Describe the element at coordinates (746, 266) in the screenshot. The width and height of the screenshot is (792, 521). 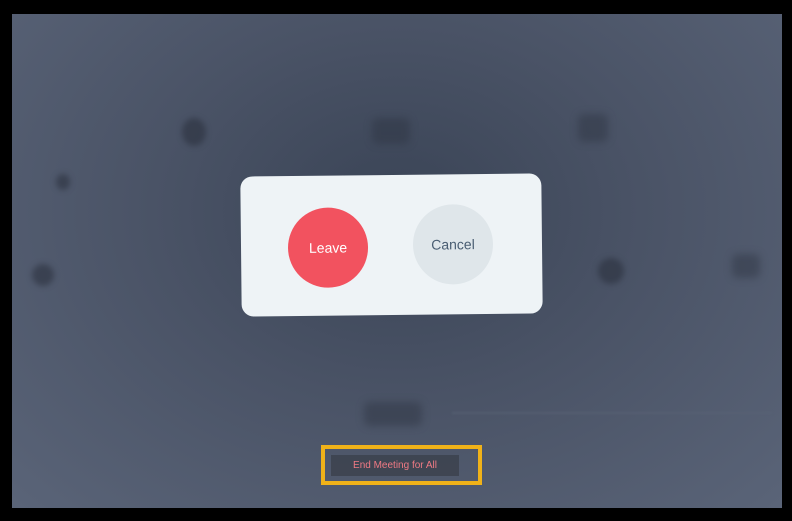
I see `background-chat-icon` at that location.